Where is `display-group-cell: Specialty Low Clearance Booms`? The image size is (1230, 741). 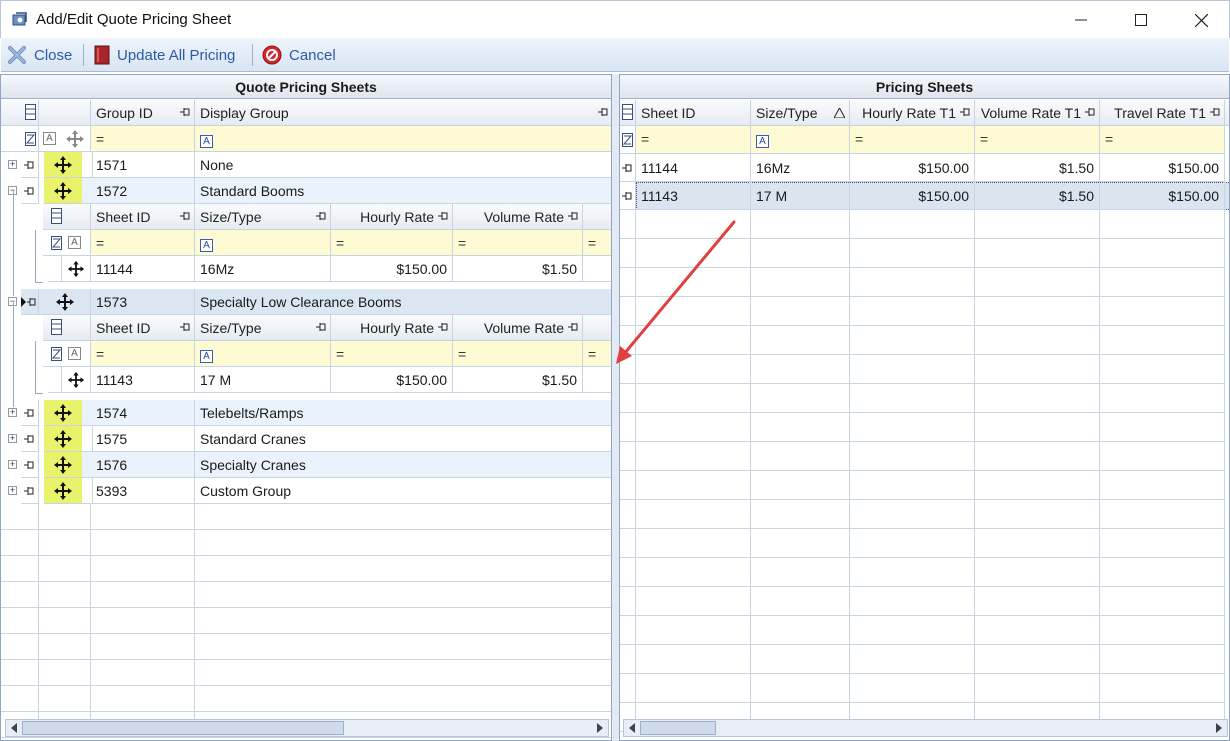 display-group-cell: Specialty Low Clearance Booms is located at coordinates (403, 302).